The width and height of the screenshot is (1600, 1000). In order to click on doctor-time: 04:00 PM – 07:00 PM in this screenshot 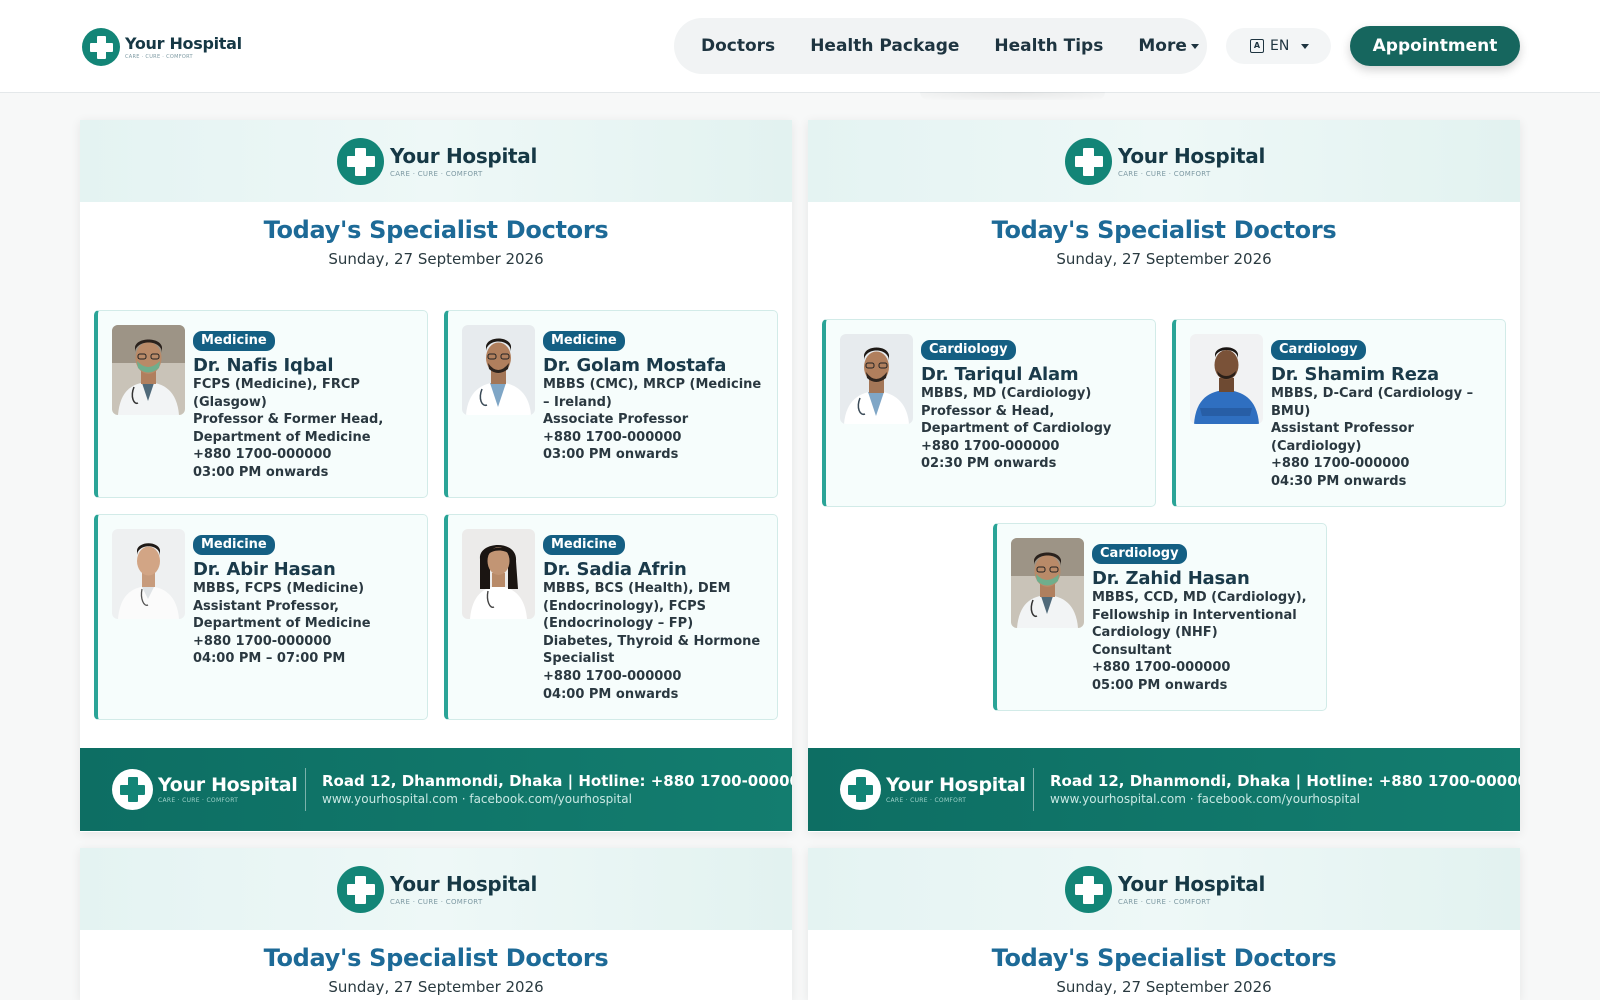, I will do `click(269, 659)`.